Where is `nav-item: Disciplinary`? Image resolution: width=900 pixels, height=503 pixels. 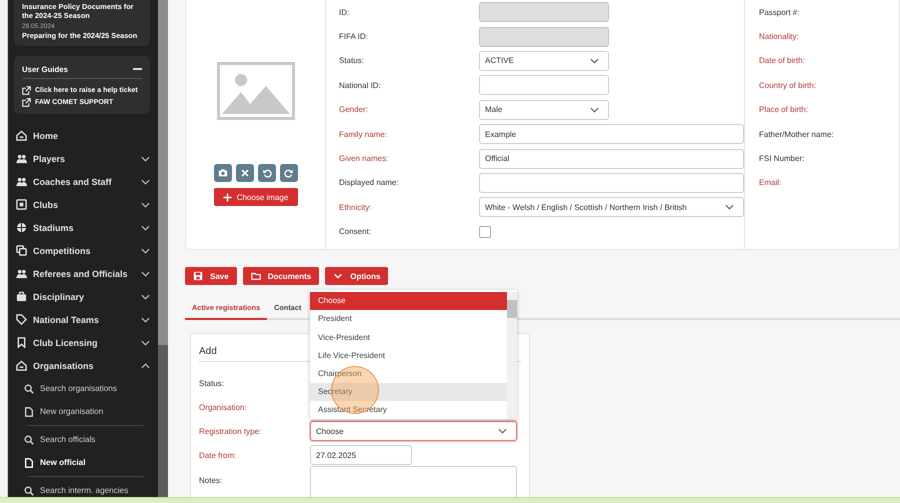 nav-item: Disciplinary is located at coordinates (82, 296).